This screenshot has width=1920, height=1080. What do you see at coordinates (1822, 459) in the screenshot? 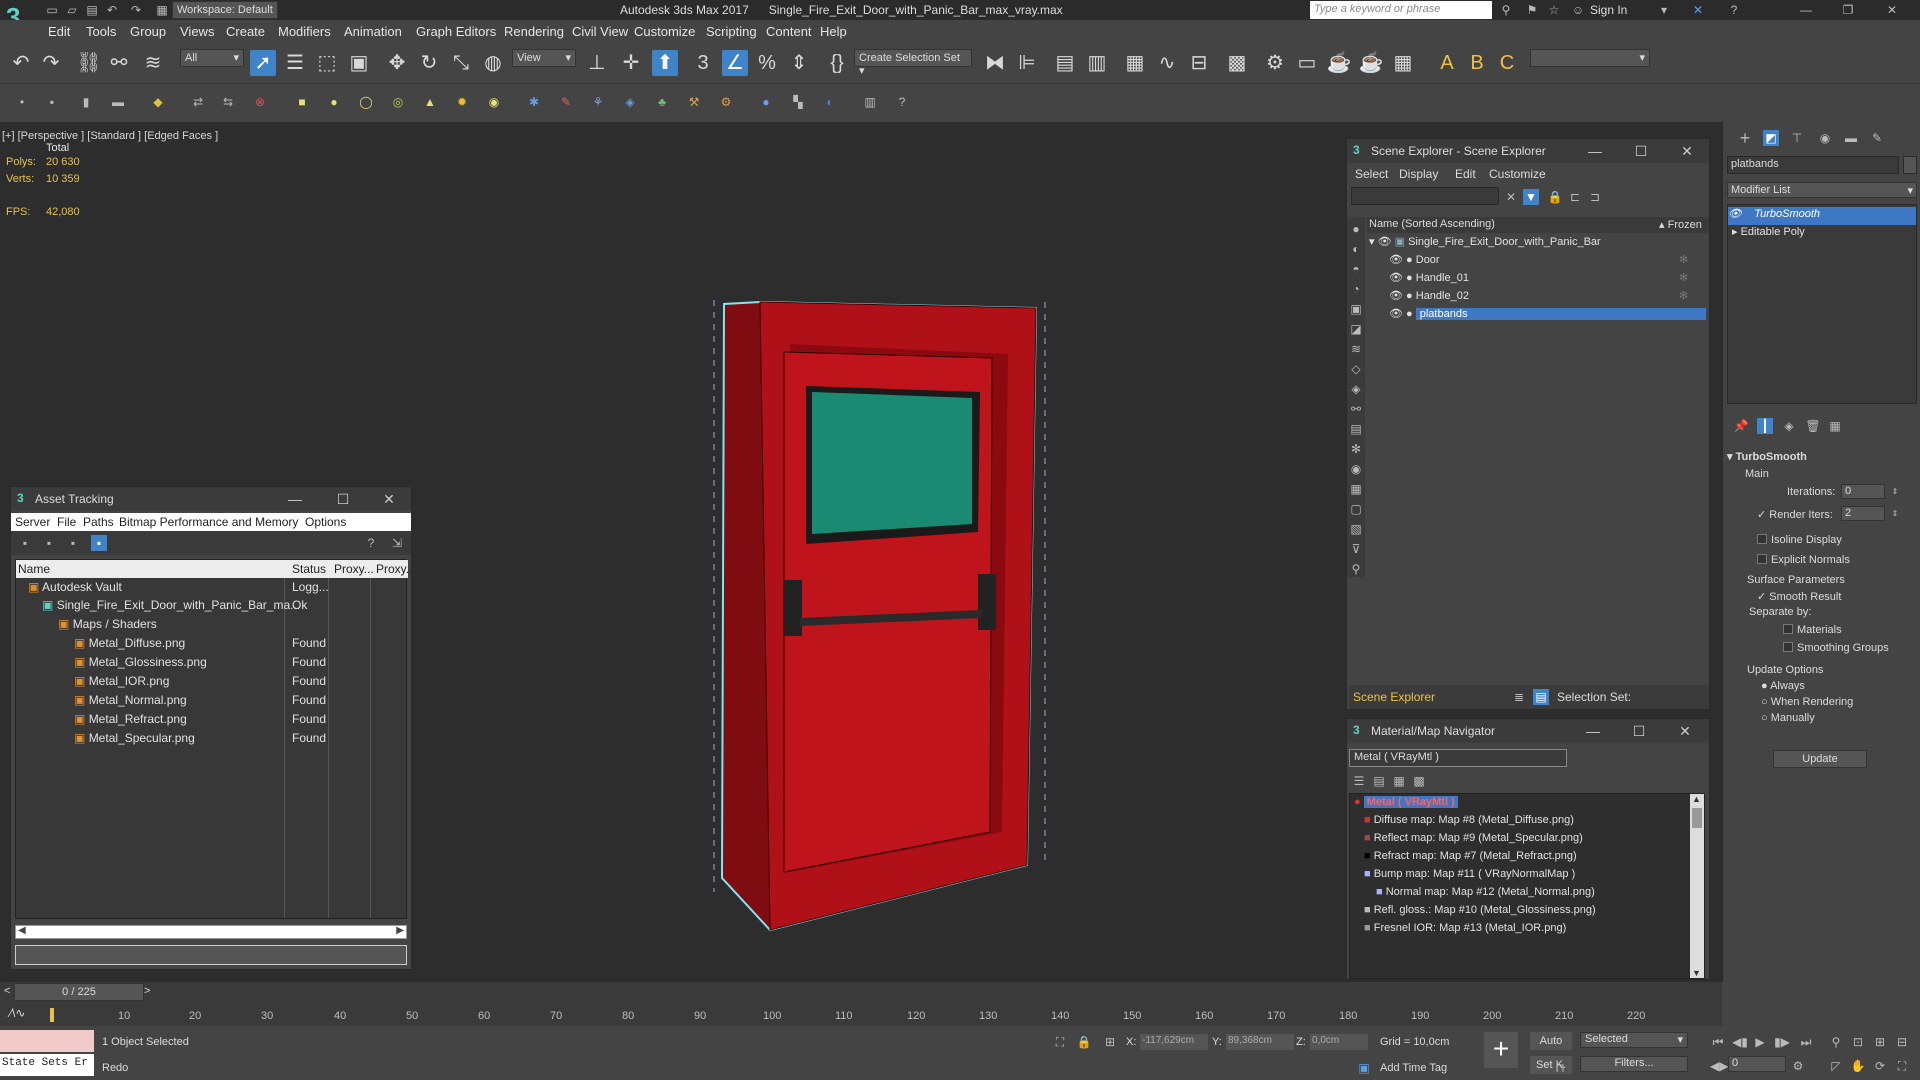
I see `turbosmooth-rollout-header: ▾ TurboSmooth` at bounding box center [1822, 459].